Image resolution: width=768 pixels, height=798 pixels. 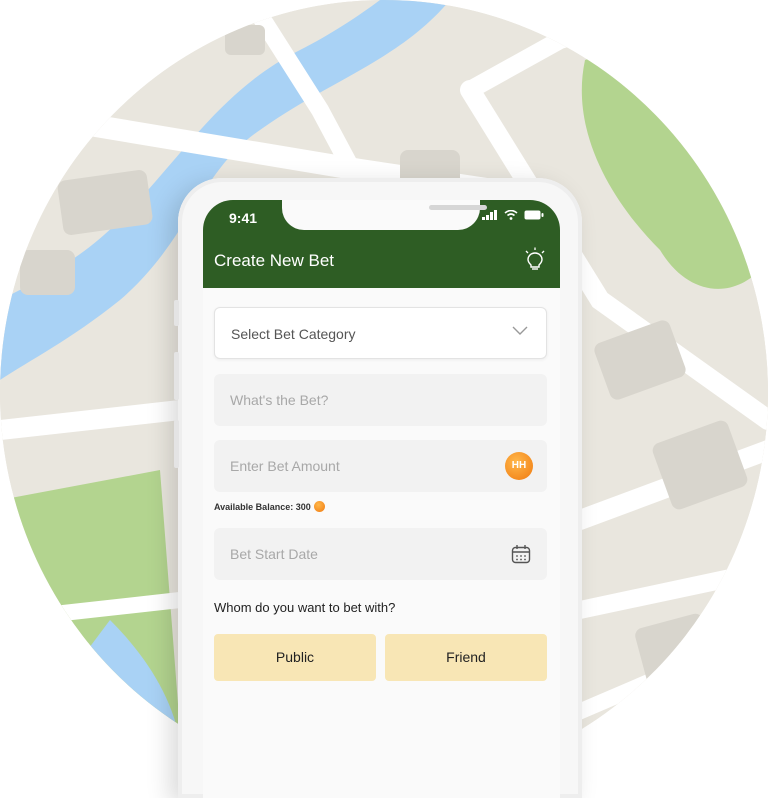 What do you see at coordinates (519, 466) in the screenshot?
I see `coin-icon: HH` at bounding box center [519, 466].